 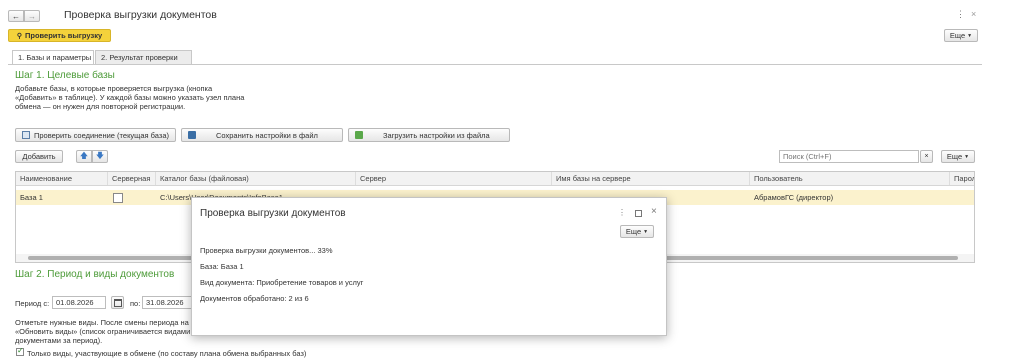 What do you see at coordinates (957, 35) in the screenshot?
I see `more-label: Еще` at bounding box center [957, 35].